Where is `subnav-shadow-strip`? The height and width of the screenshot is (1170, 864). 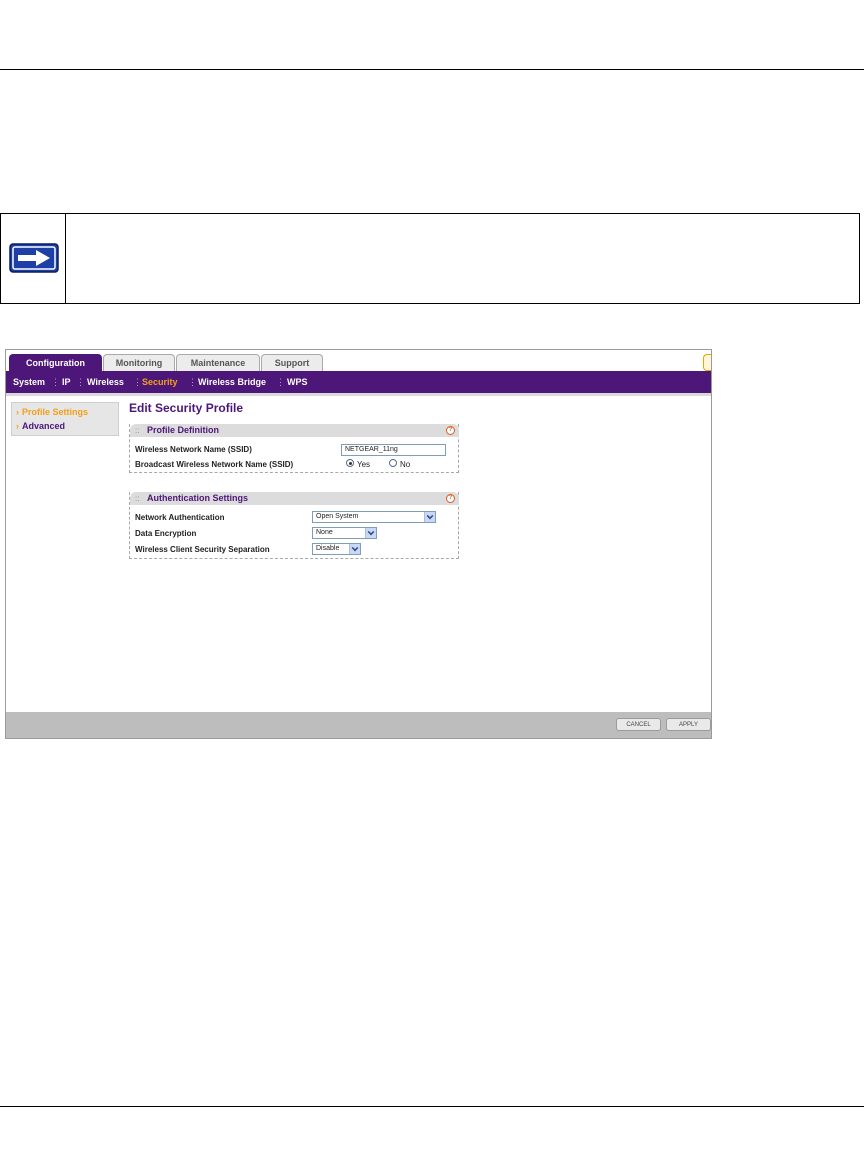
subnav-shadow-strip is located at coordinates (358, 394).